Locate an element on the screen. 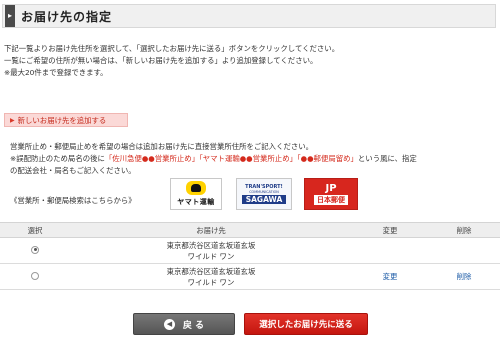 This screenshot has height=350, width=500. intro-line: ※最大20件まで登録できます。 is located at coordinates (56, 72).